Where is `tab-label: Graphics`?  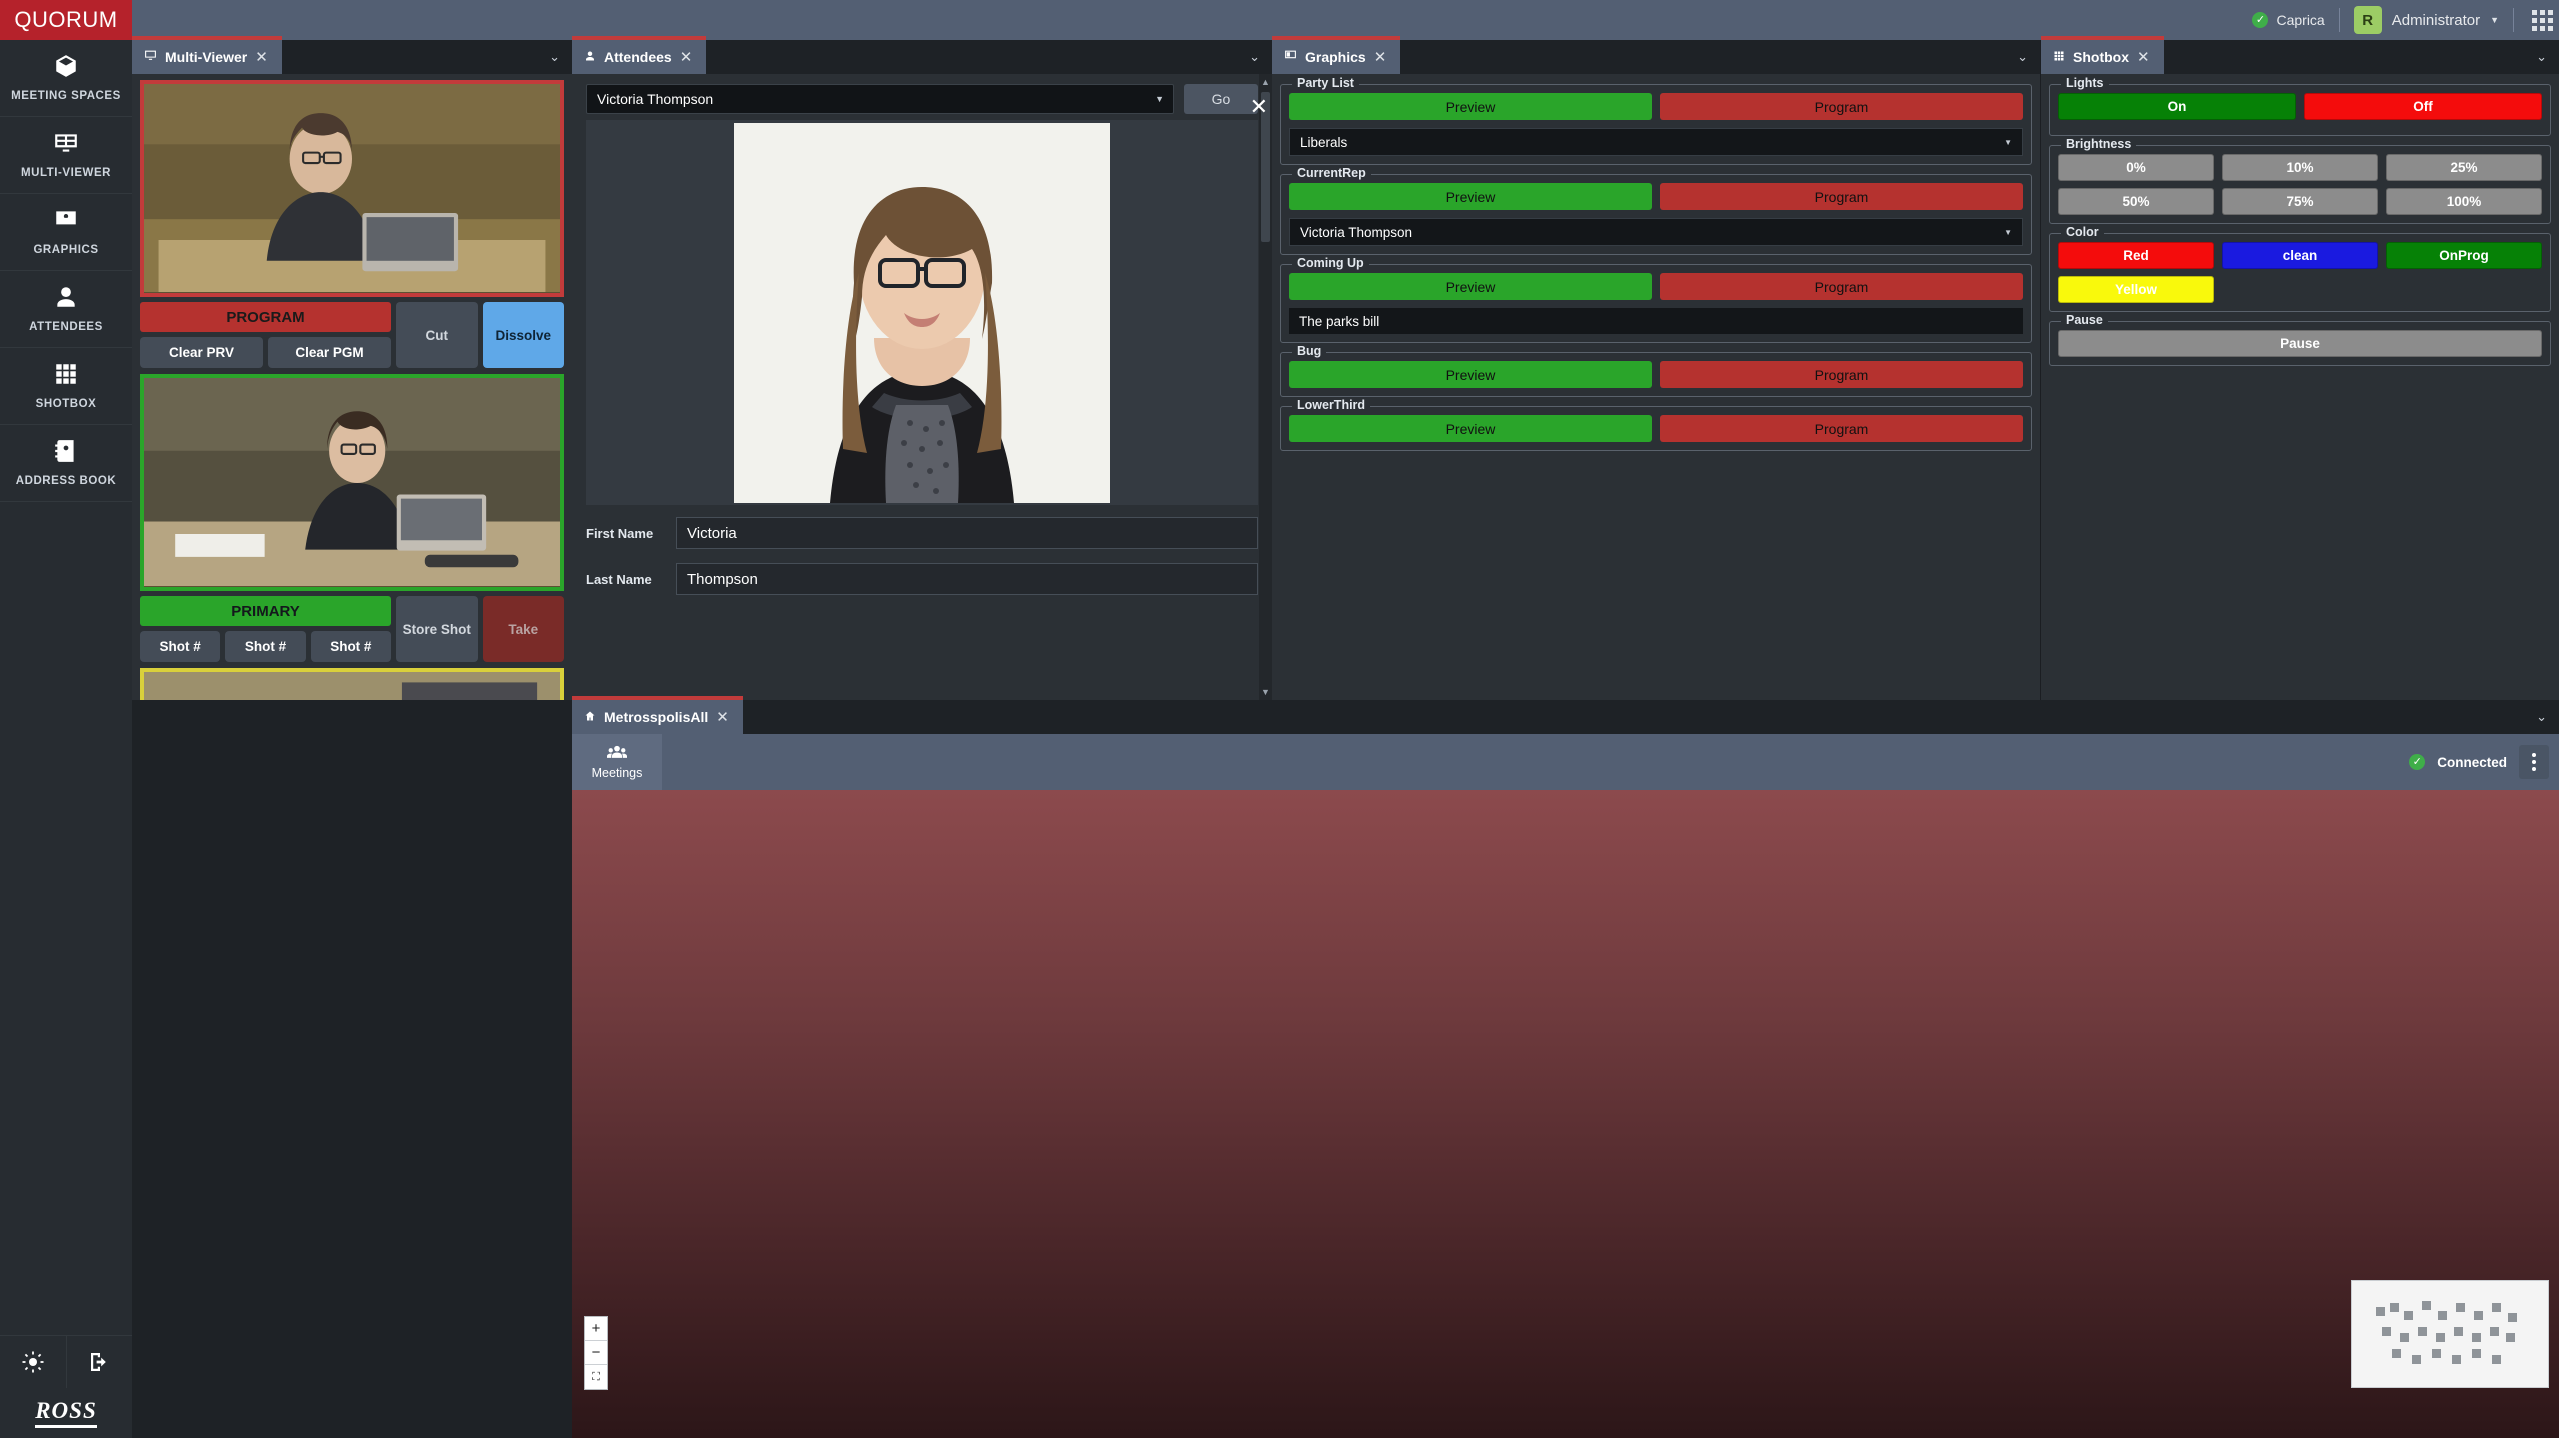 tab-label: Graphics is located at coordinates (1335, 57).